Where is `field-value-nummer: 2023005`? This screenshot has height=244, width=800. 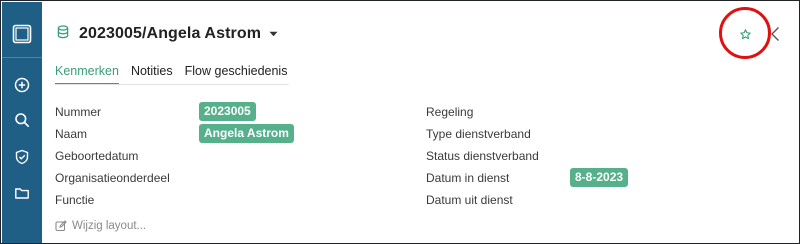 field-value-nummer: 2023005 is located at coordinates (227, 111).